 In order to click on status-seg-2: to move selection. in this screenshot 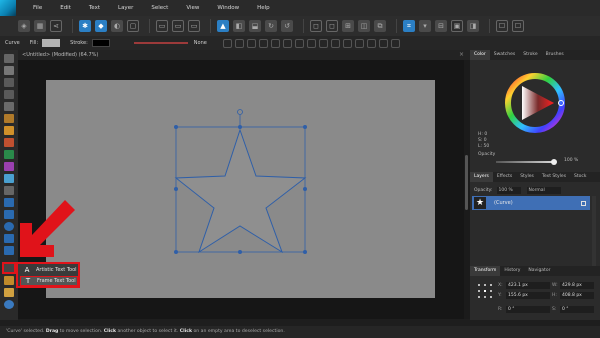, I will do `click(81, 331)`.